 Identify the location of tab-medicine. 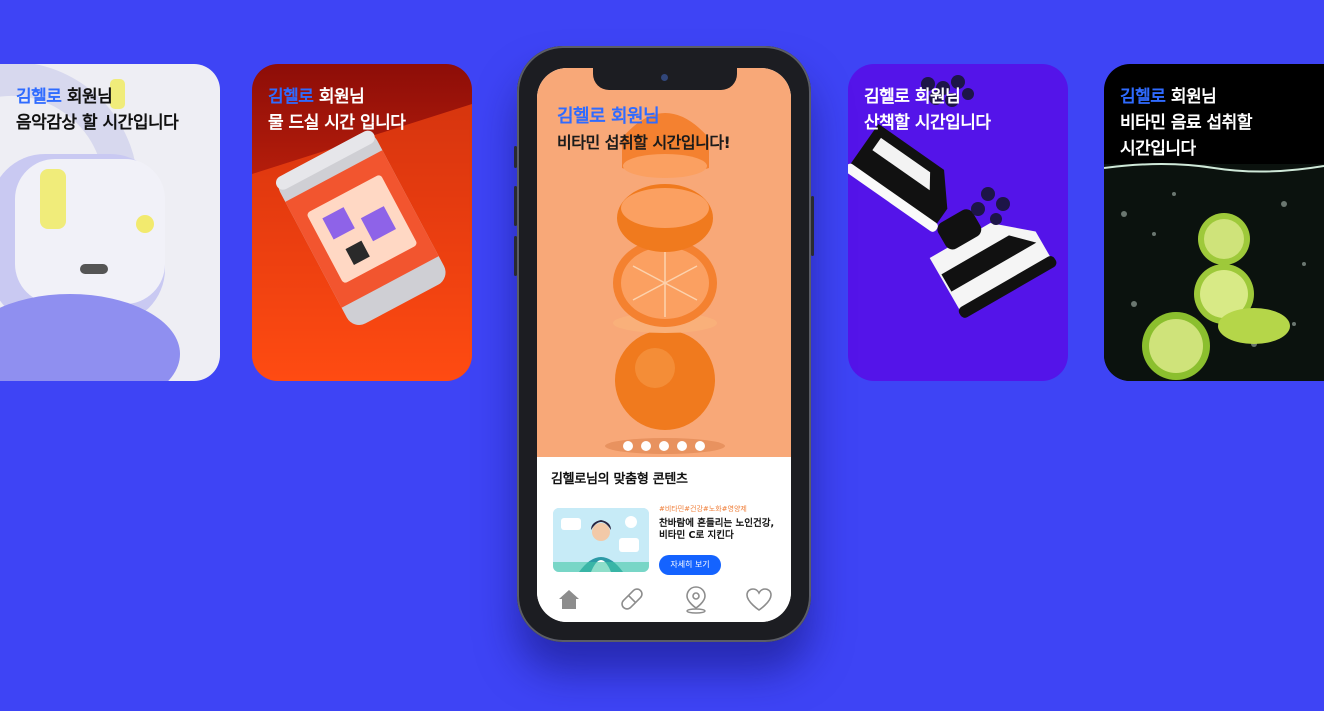
(632, 599).